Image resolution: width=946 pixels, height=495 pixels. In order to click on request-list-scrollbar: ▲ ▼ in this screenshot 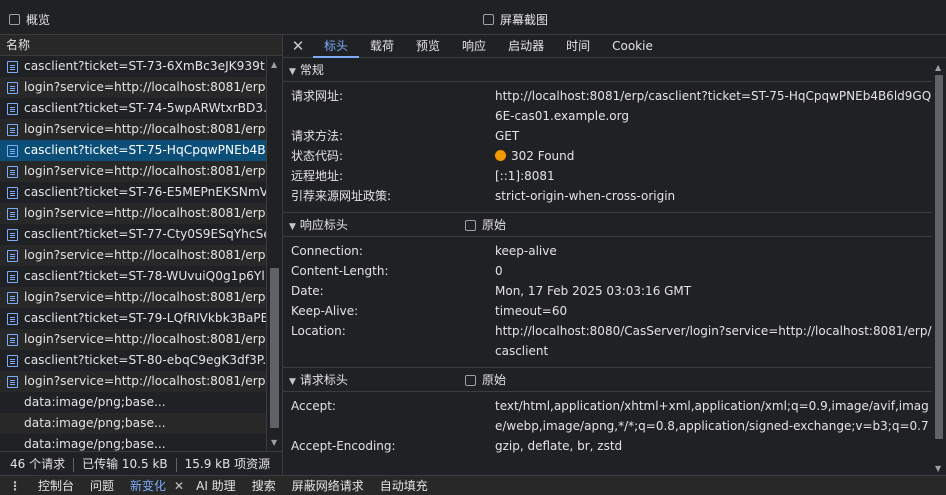, I will do `click(274, 253)`.